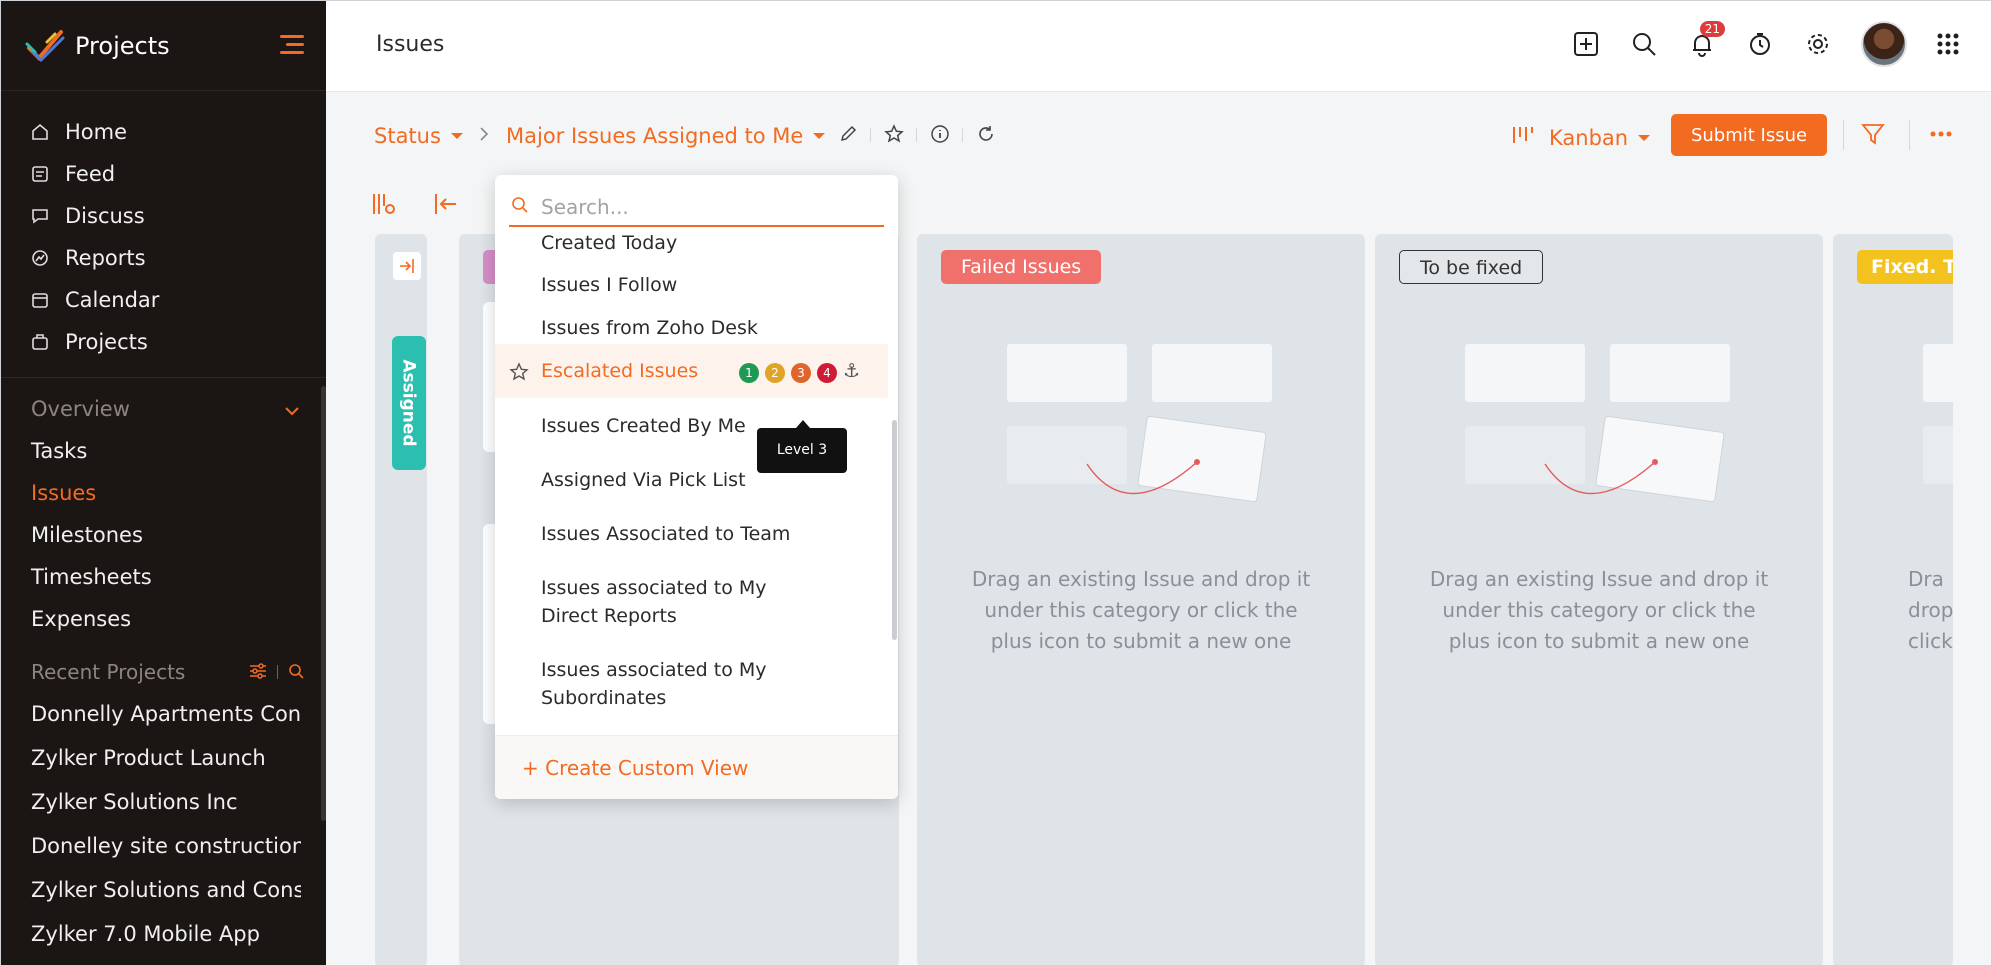  Describe the element at coordinates (407, 266) in the screenshot. I see `expand-column-icon` at that location.